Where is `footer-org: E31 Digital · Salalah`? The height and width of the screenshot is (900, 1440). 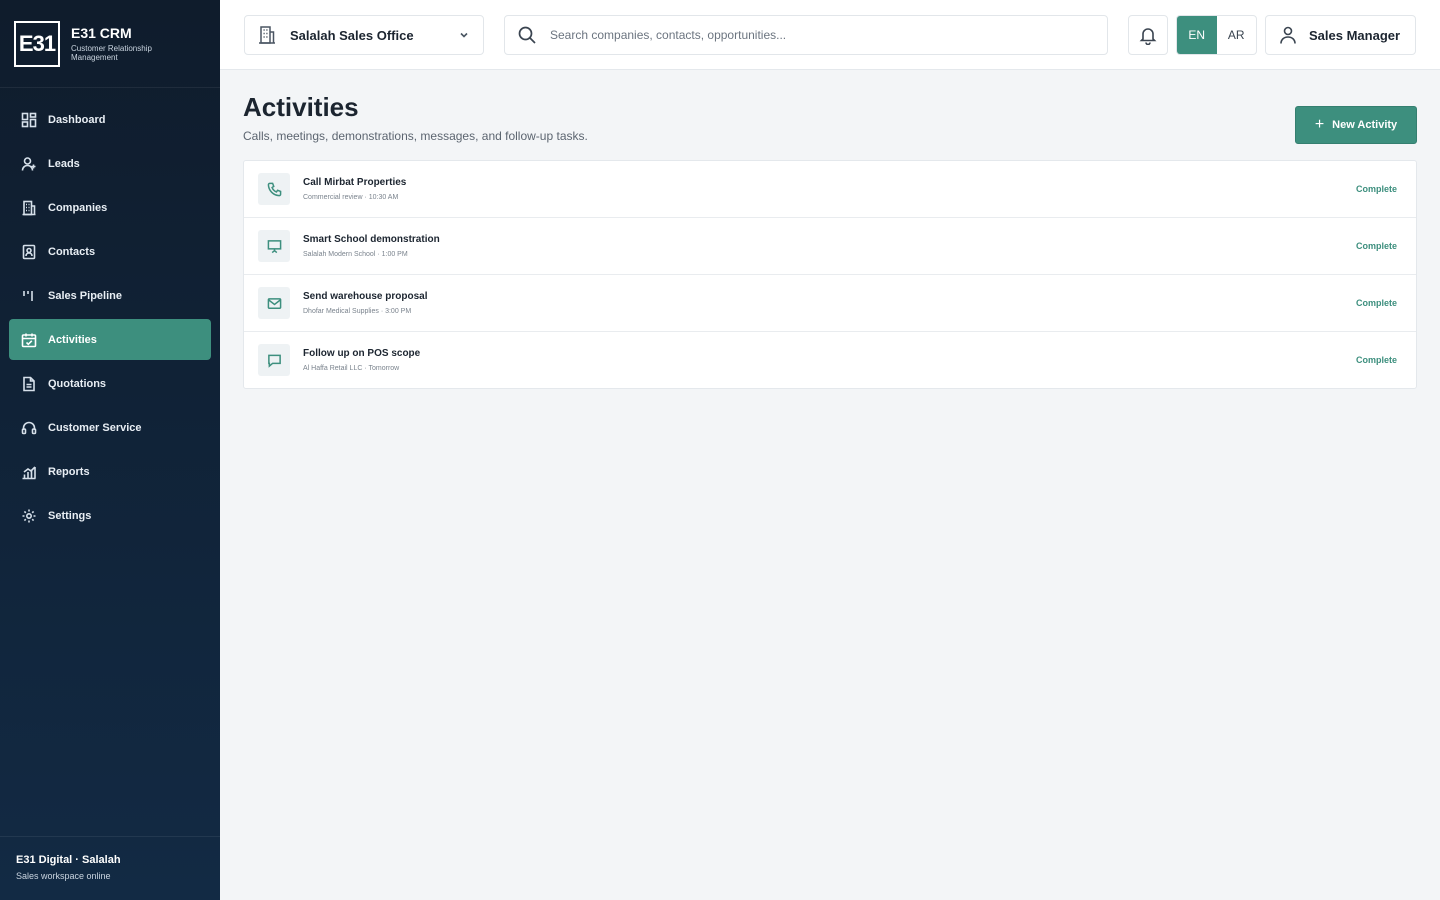 footer-org: E31 Digital · Salalah is located at coordinates (68, 860).